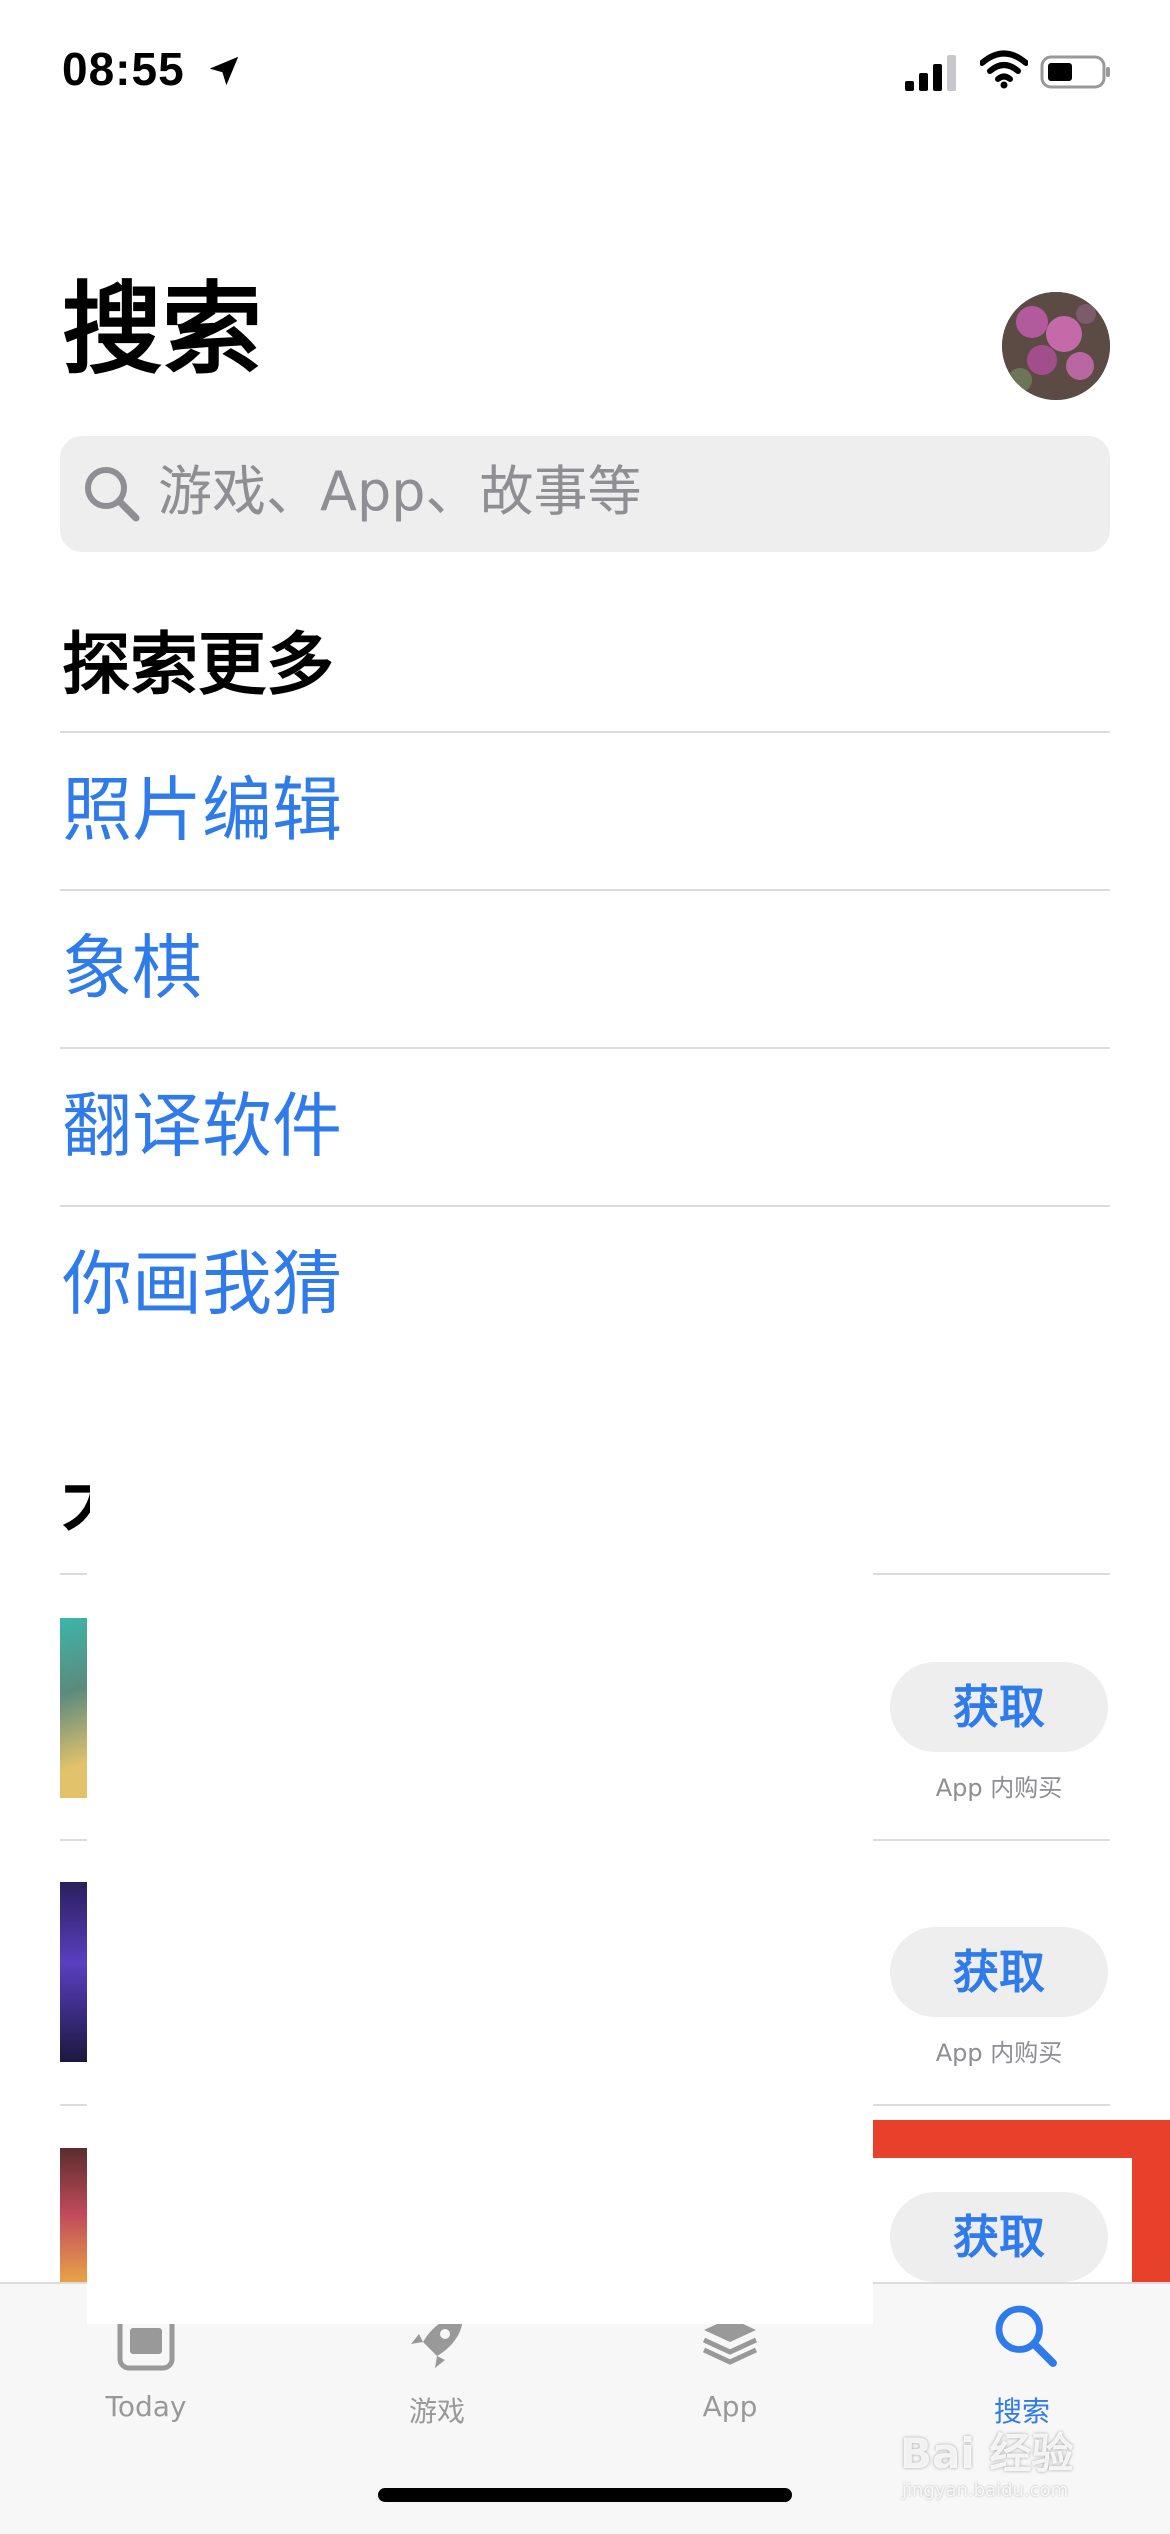  What do you see at coordinates (437, 2380) in the screenshot?
I see `tab-games: 游戏` at bounding box center [437, 2380].